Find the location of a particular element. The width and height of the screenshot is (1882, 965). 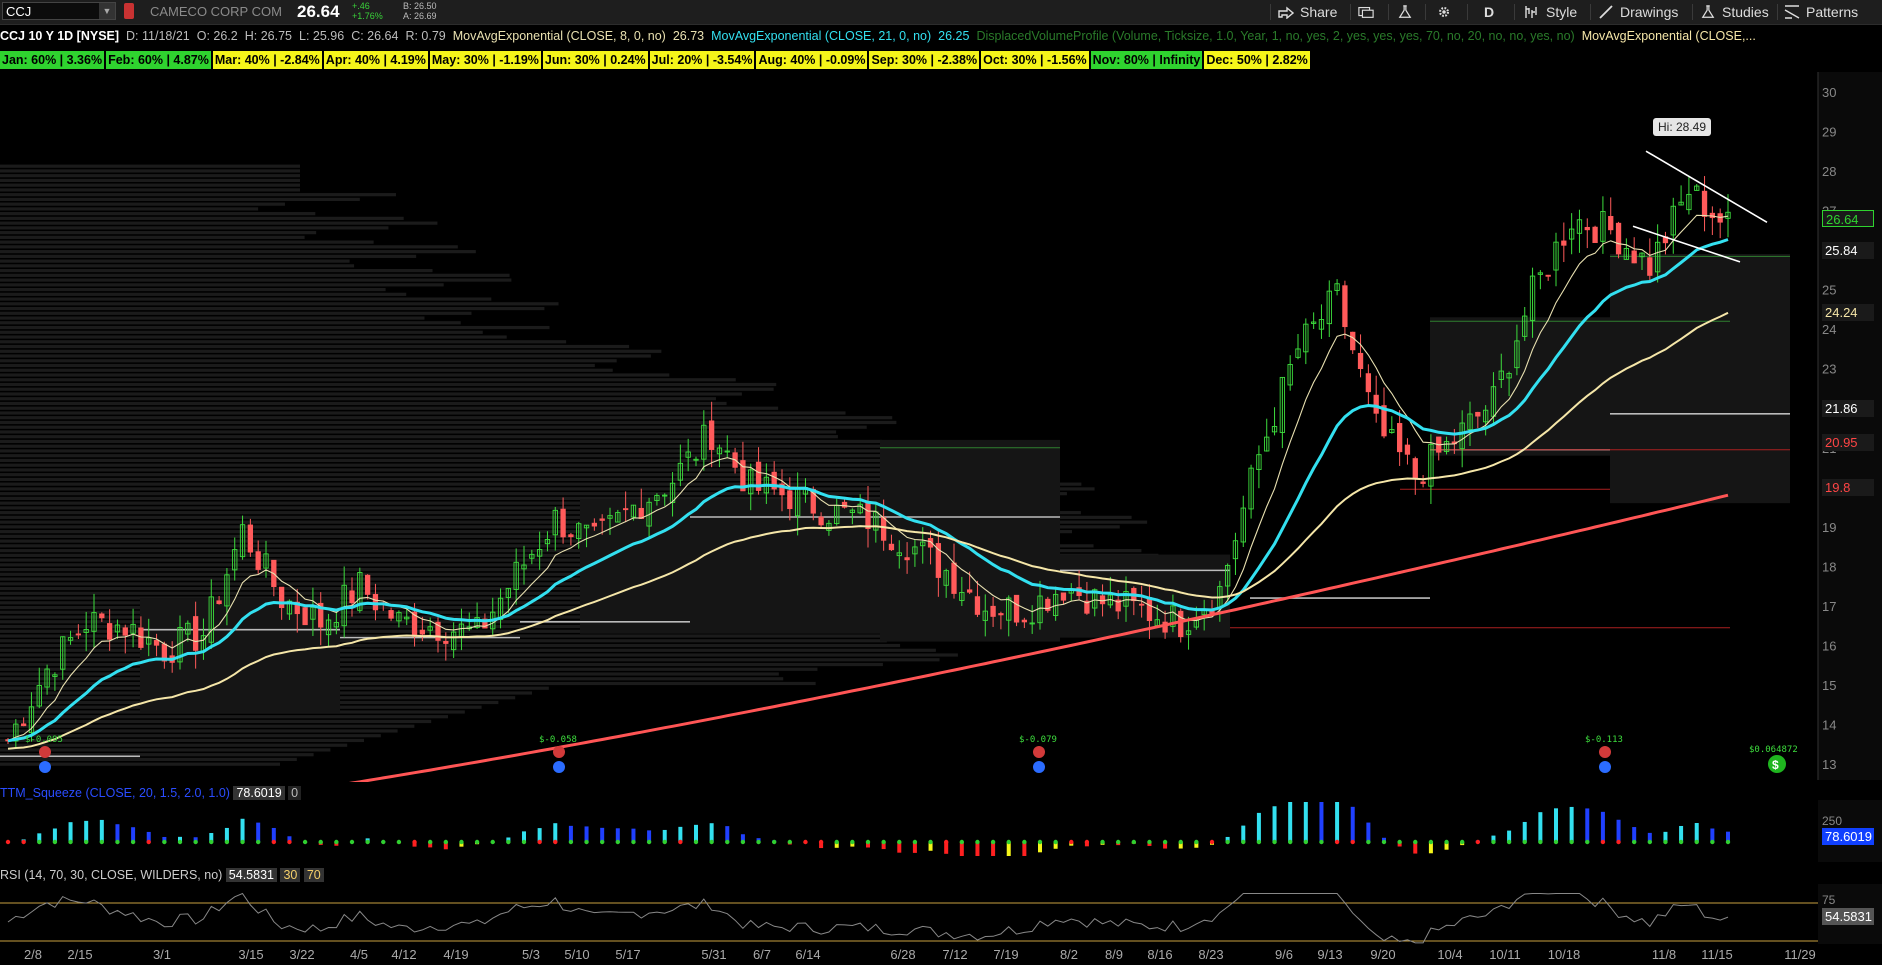

style-button: Style is located at coordinates (1550, 12).